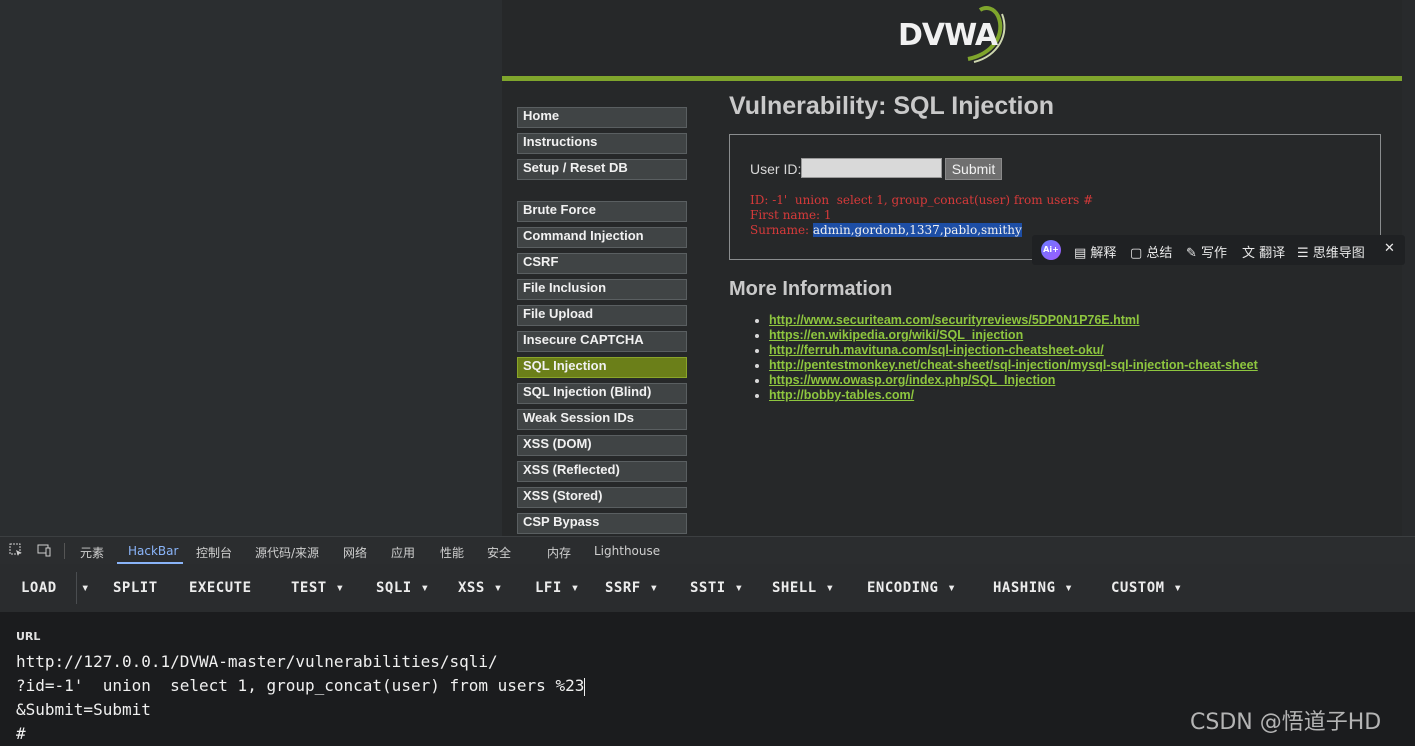  What do you see at coordinates (39, 588) in the screenshot?
I see `load-button: LOAD` at bounding box center [39, 588].